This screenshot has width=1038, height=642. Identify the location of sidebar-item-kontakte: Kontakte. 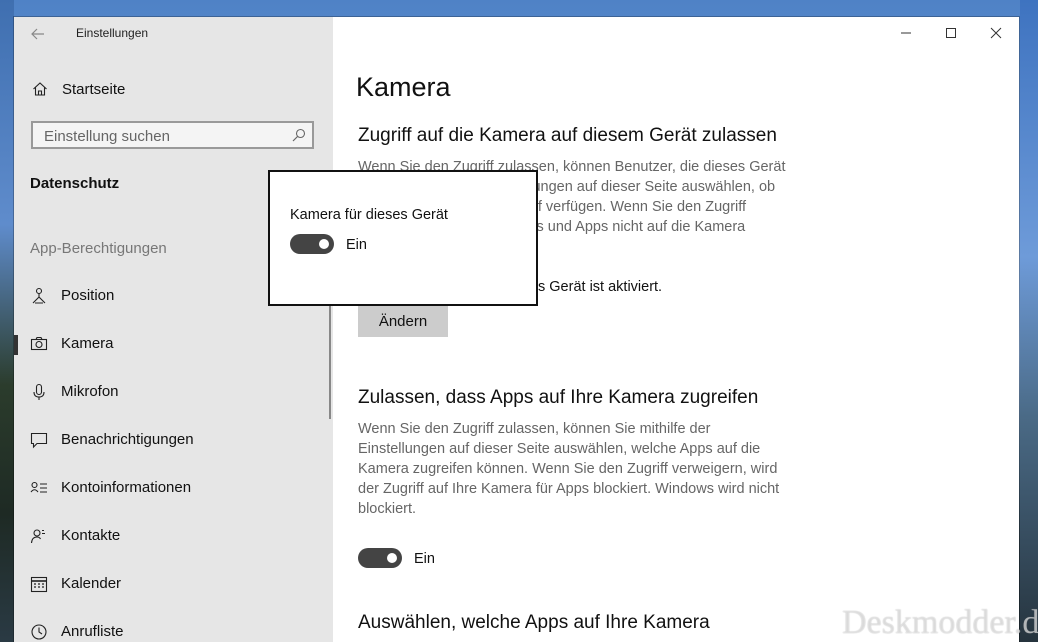
(173, 536).